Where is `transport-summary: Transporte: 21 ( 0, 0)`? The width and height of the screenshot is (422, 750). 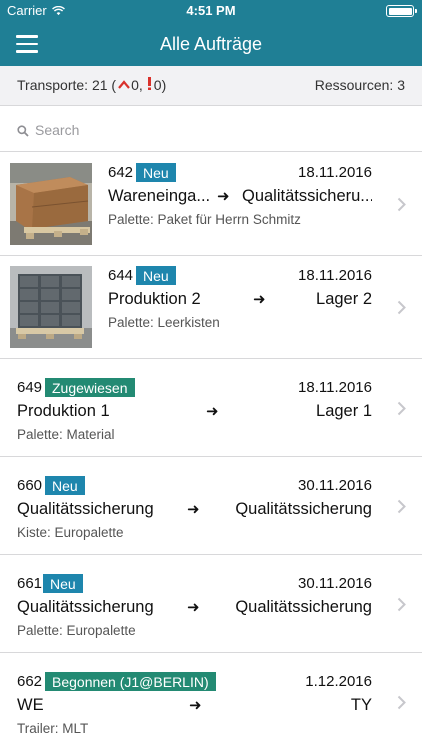
transport-summary: Transporte: 21 ( 0, 0) is located at coordinates (91, 85).